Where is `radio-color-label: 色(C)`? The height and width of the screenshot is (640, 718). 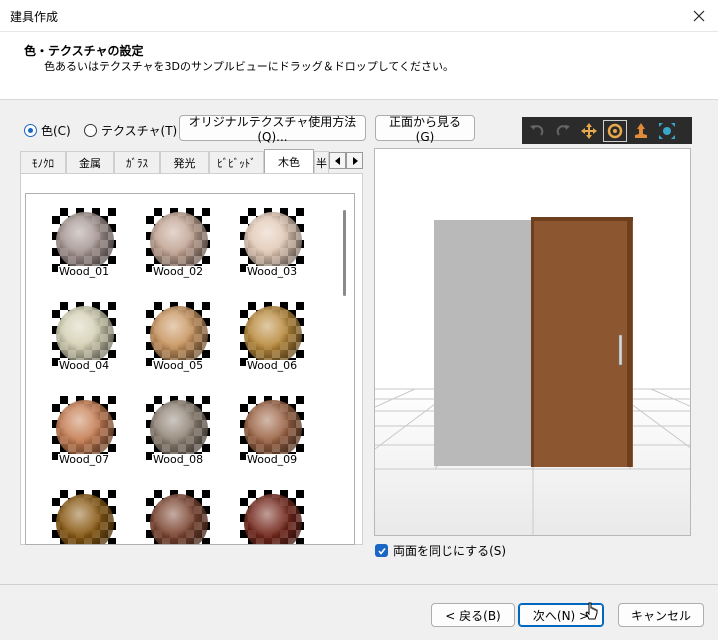 radio-color-label: 色(C) is located at coordinates (56, 131).